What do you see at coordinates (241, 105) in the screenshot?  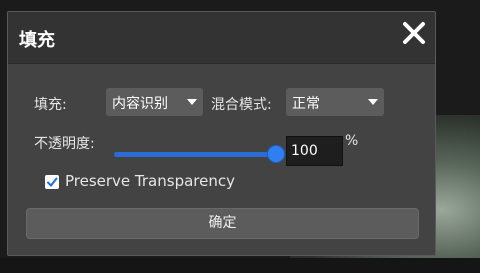 I see `blend-mode-label: 混合模式:` at bounding box center [241, 105].